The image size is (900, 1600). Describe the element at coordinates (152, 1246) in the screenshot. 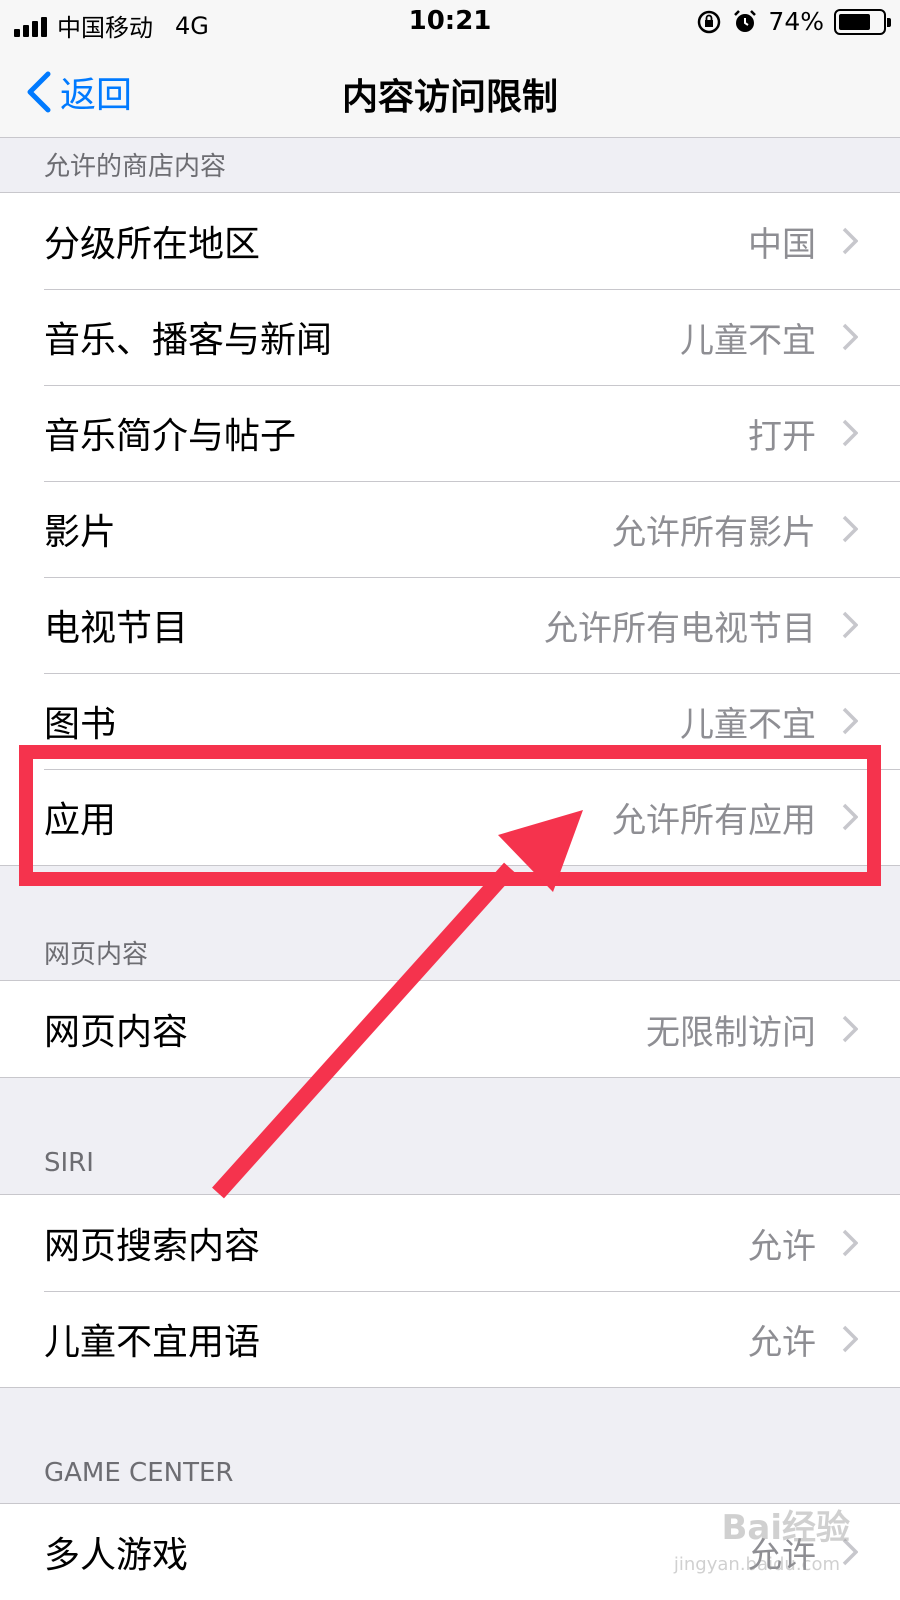

I see `row-label: 网页搜索内容` at that location.